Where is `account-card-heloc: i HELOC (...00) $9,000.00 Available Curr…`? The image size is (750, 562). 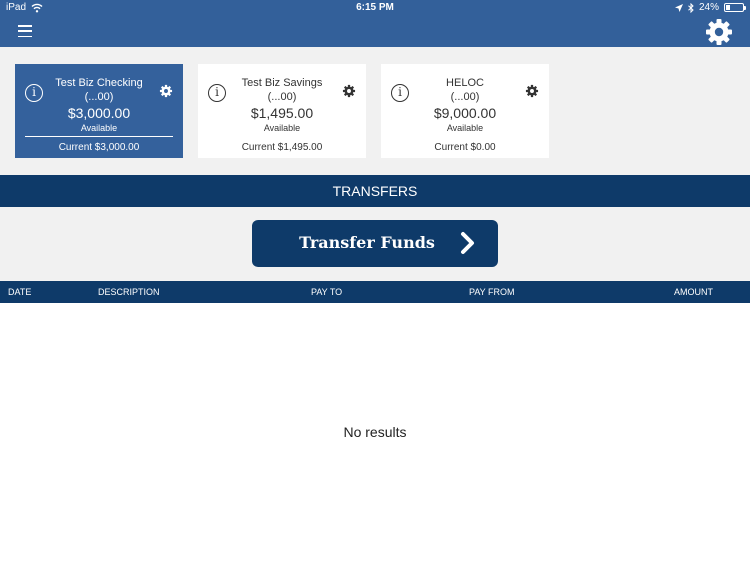 account-card-heloc: i HELOC (...00) $9,000.00 Available Curr… is located at coordinates (465, 111).